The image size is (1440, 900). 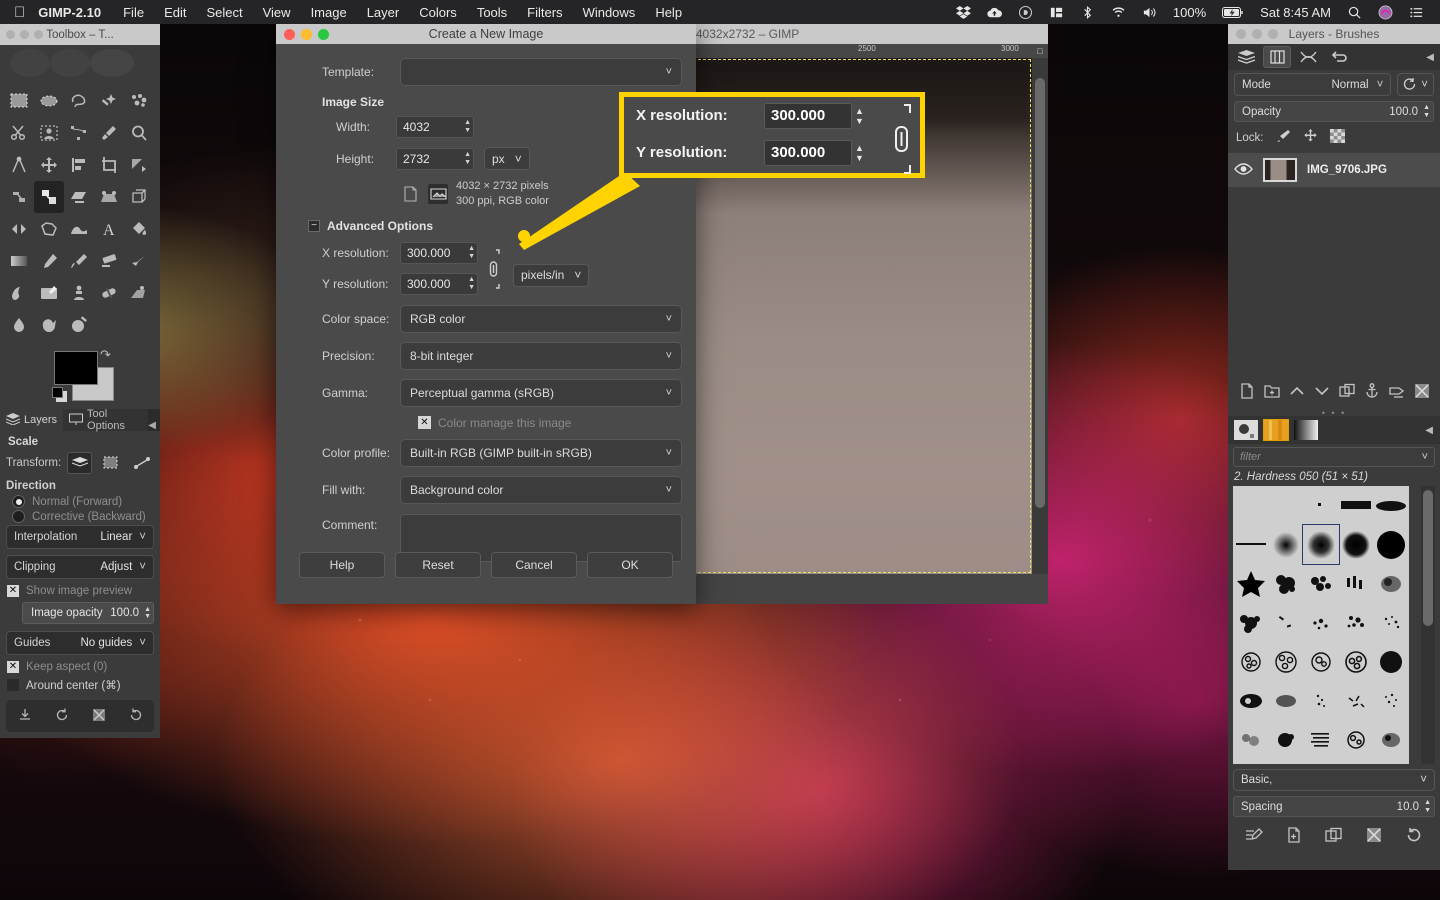 I want to click on menu-item-colors: Colors, so click(x=438, y=12).